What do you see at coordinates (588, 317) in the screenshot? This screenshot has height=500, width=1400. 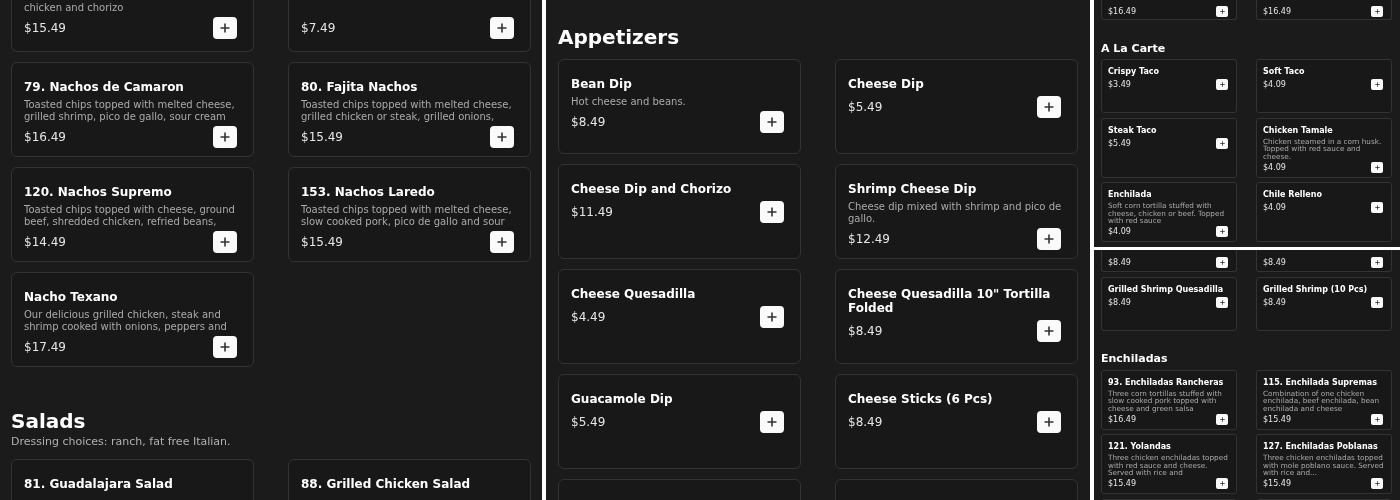 I see `item-price: $4.49` at bounding box center [588, 317].